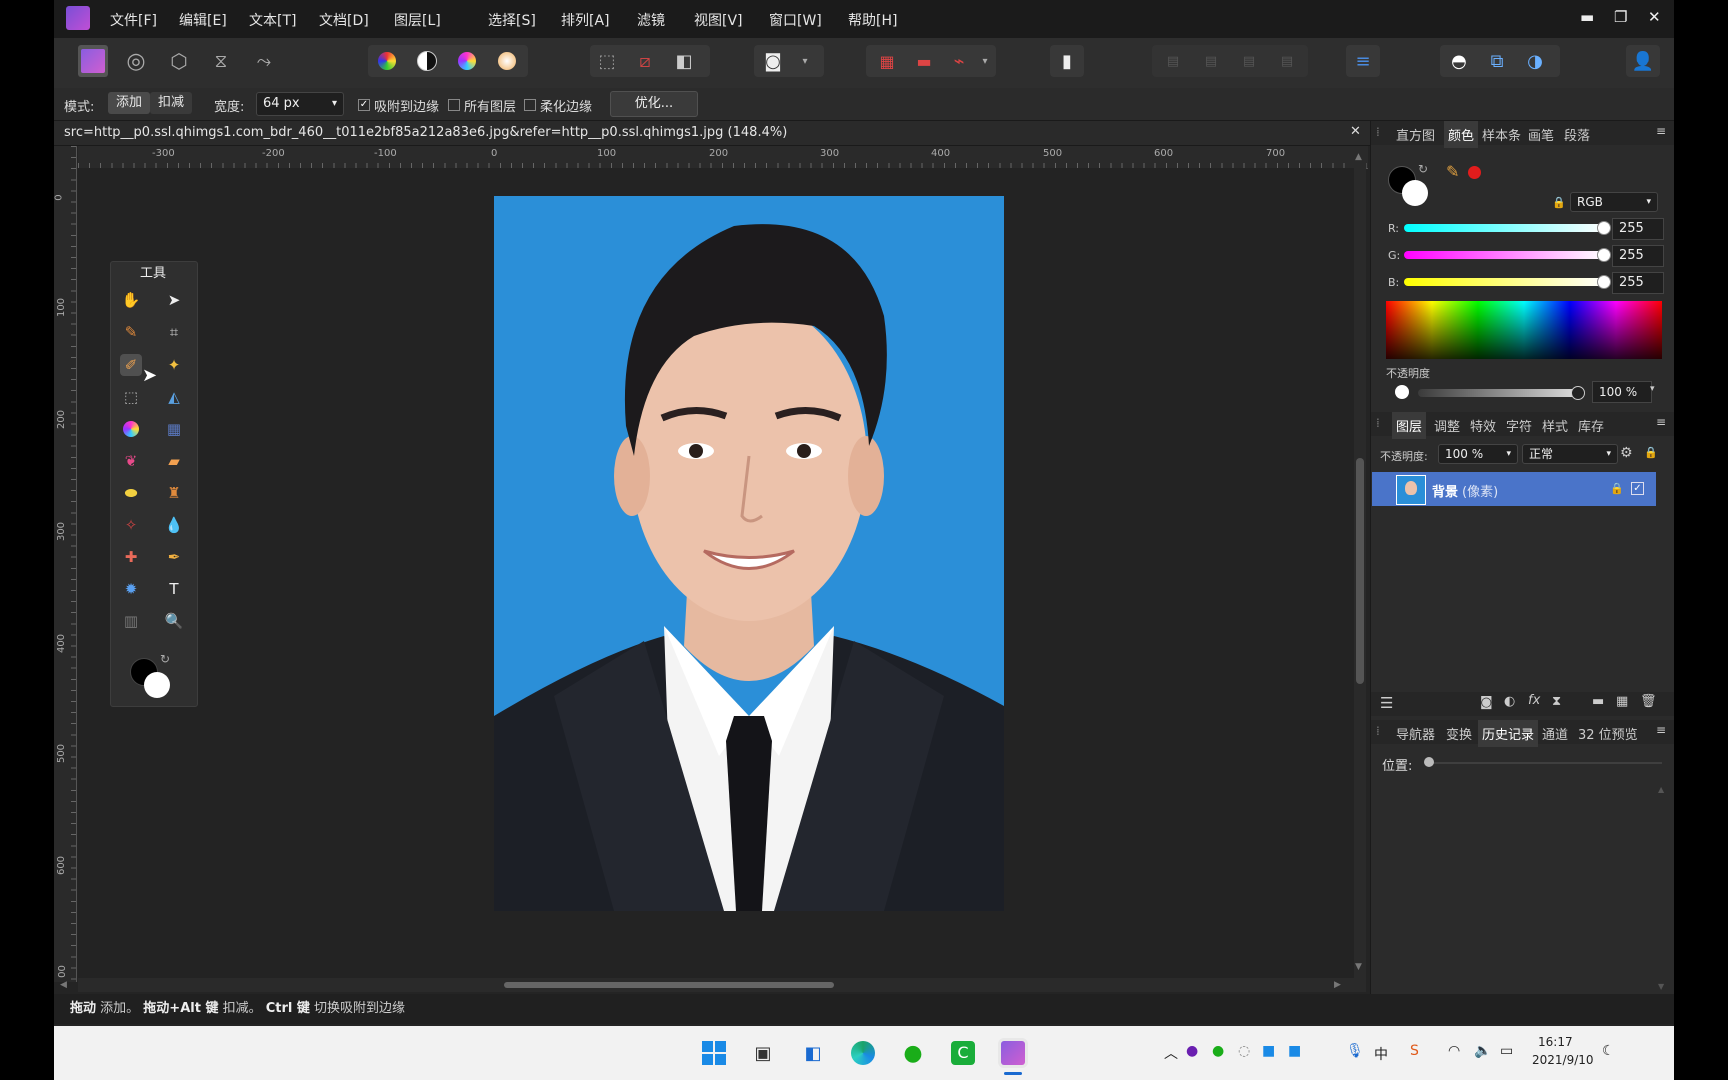  What do you see at coordinates (1648, 701) in the screenshot?
I see `delete-layer-icon: 🗑` at bounding box center [1648, 701].